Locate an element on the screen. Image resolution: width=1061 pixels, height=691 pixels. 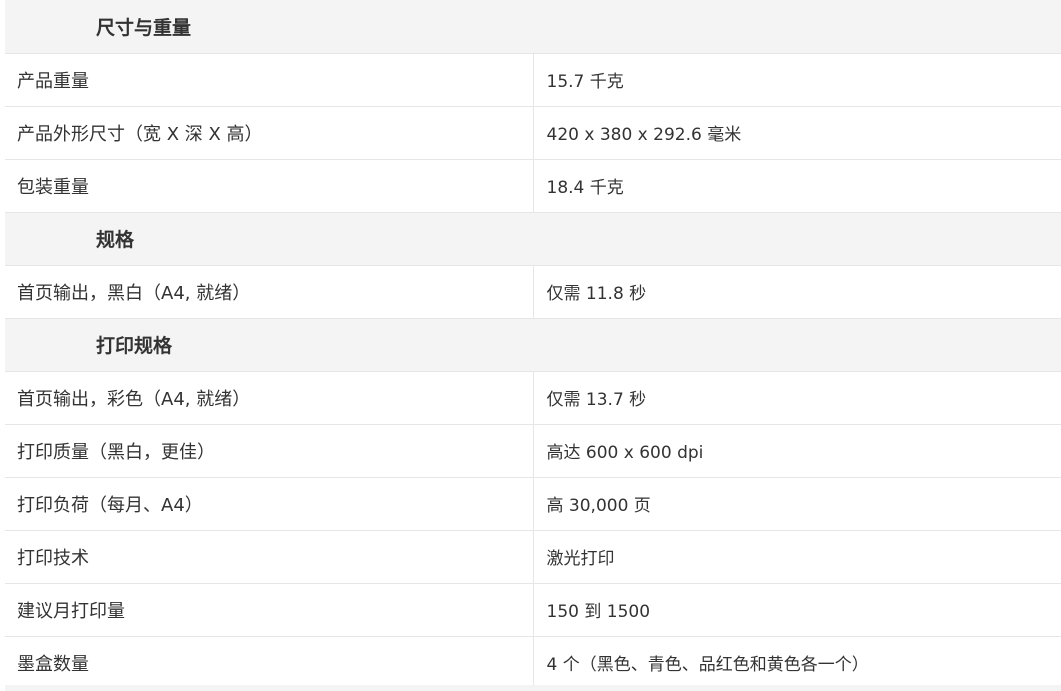
table-row: 产品外形尺寸（宽 X 深 X 高） 420 x 380 x 292.6 毫米 is located at coordinates (533, 133).